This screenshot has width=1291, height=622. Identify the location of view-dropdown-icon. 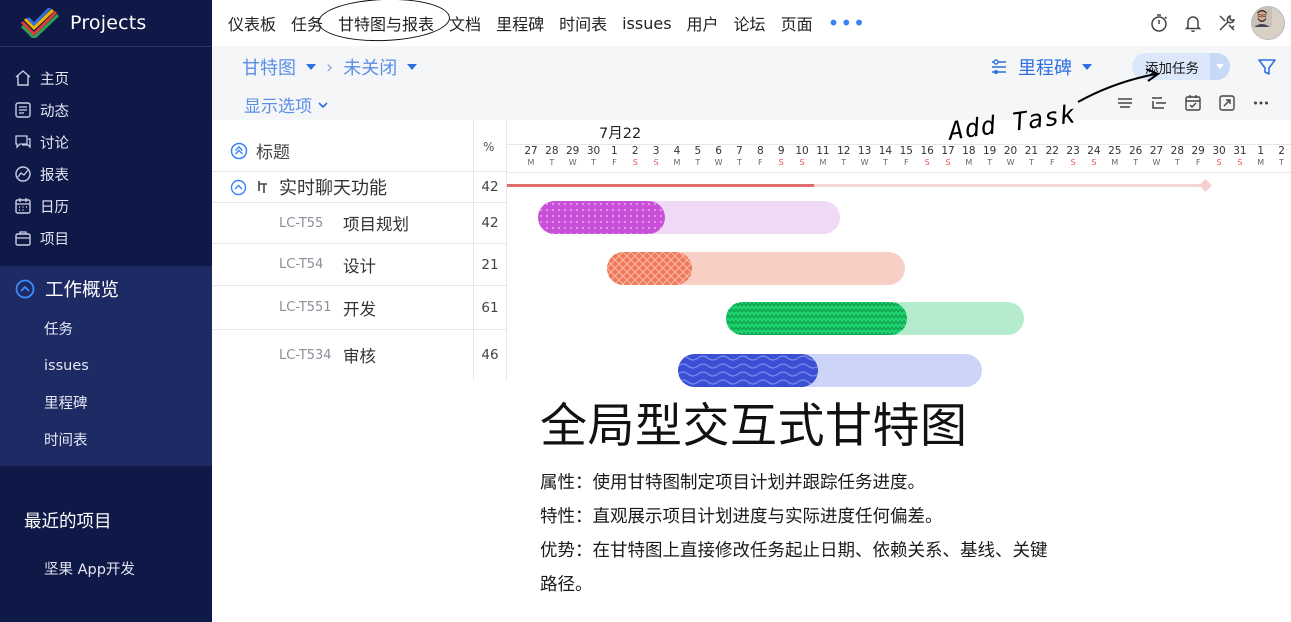
(311, 67).